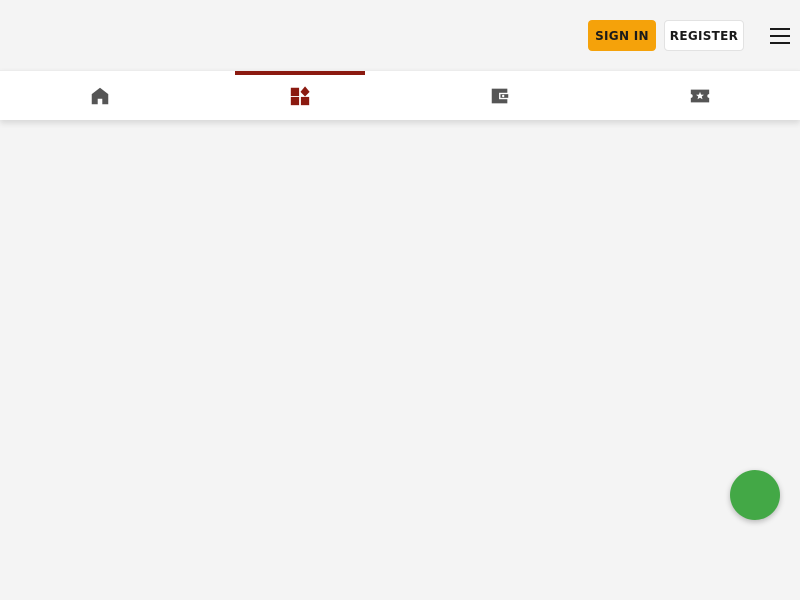 This screenshot has width=800, height=600. I want to click on active-tab-indicator, so click(300, 73).